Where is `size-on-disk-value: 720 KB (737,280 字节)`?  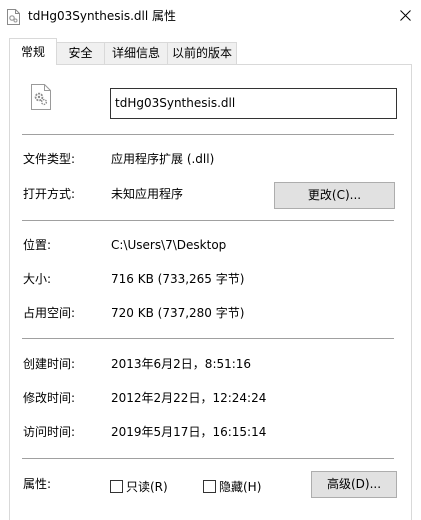
size-on-disk-value: 720 KB (737,280 字节) is located at coordinates (178, 313).